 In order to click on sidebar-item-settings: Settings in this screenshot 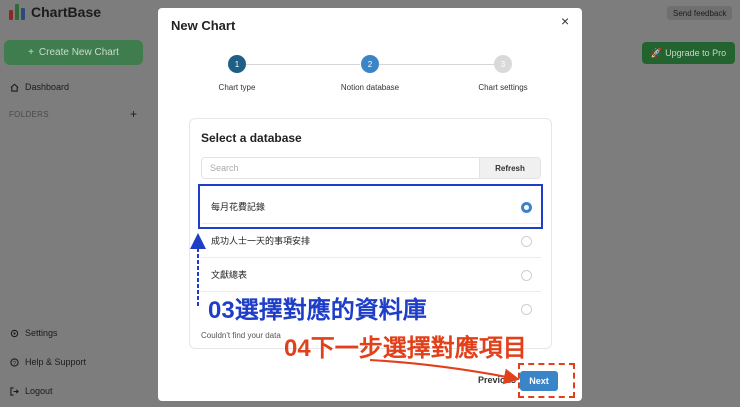, I will do `click(34, 333)`.